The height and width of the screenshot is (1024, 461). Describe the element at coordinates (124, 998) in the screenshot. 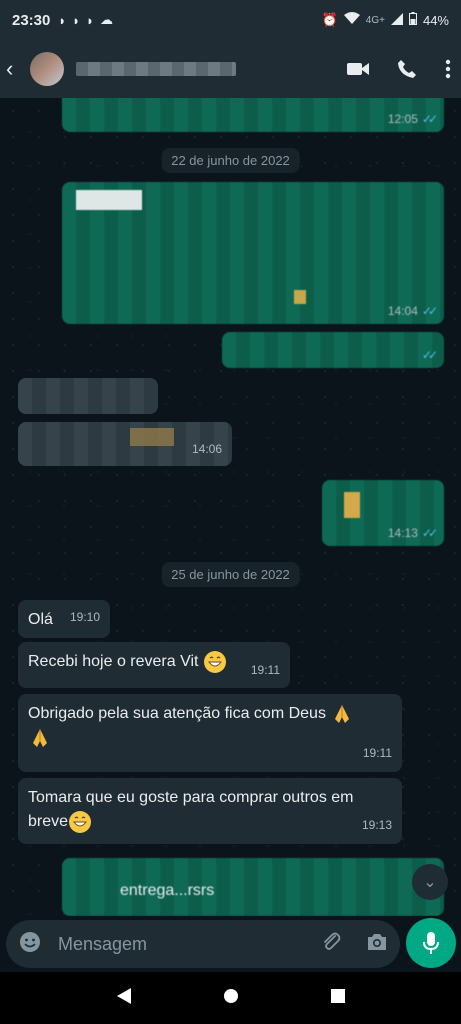

I see `nav-back-icon` at that location.